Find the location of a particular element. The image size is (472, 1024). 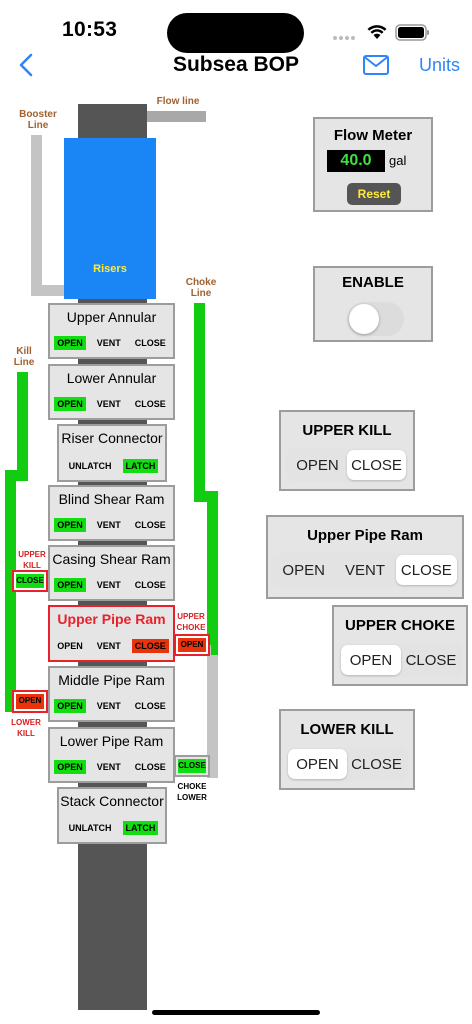

casing-shear-ram-title: Casing Shear Ram is located at coordinates (111, 559).